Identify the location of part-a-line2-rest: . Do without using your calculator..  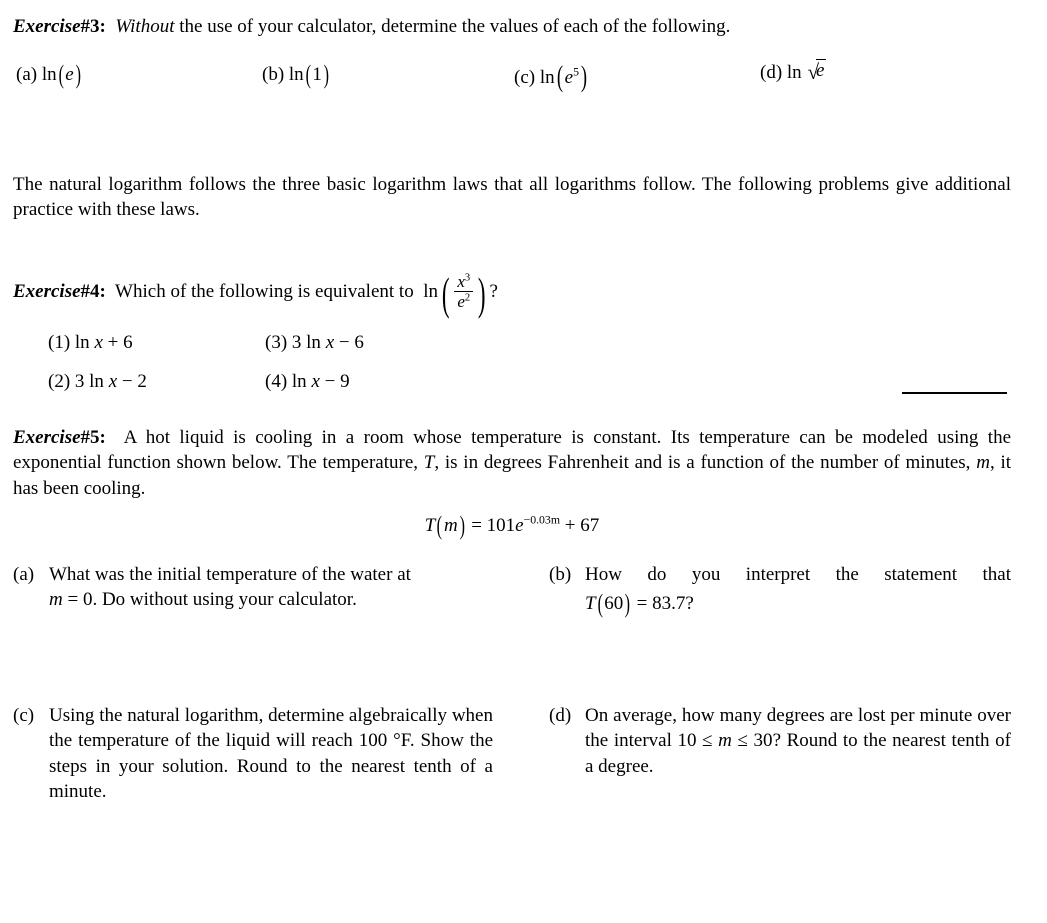
(224, 600).